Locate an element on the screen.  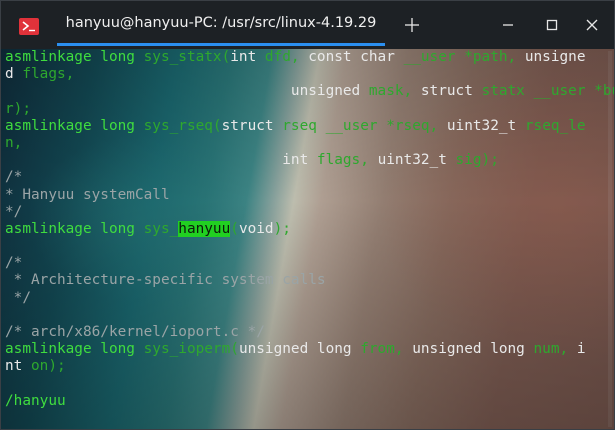
terminal-text-segment: num, is located at coordinates (555, 349).